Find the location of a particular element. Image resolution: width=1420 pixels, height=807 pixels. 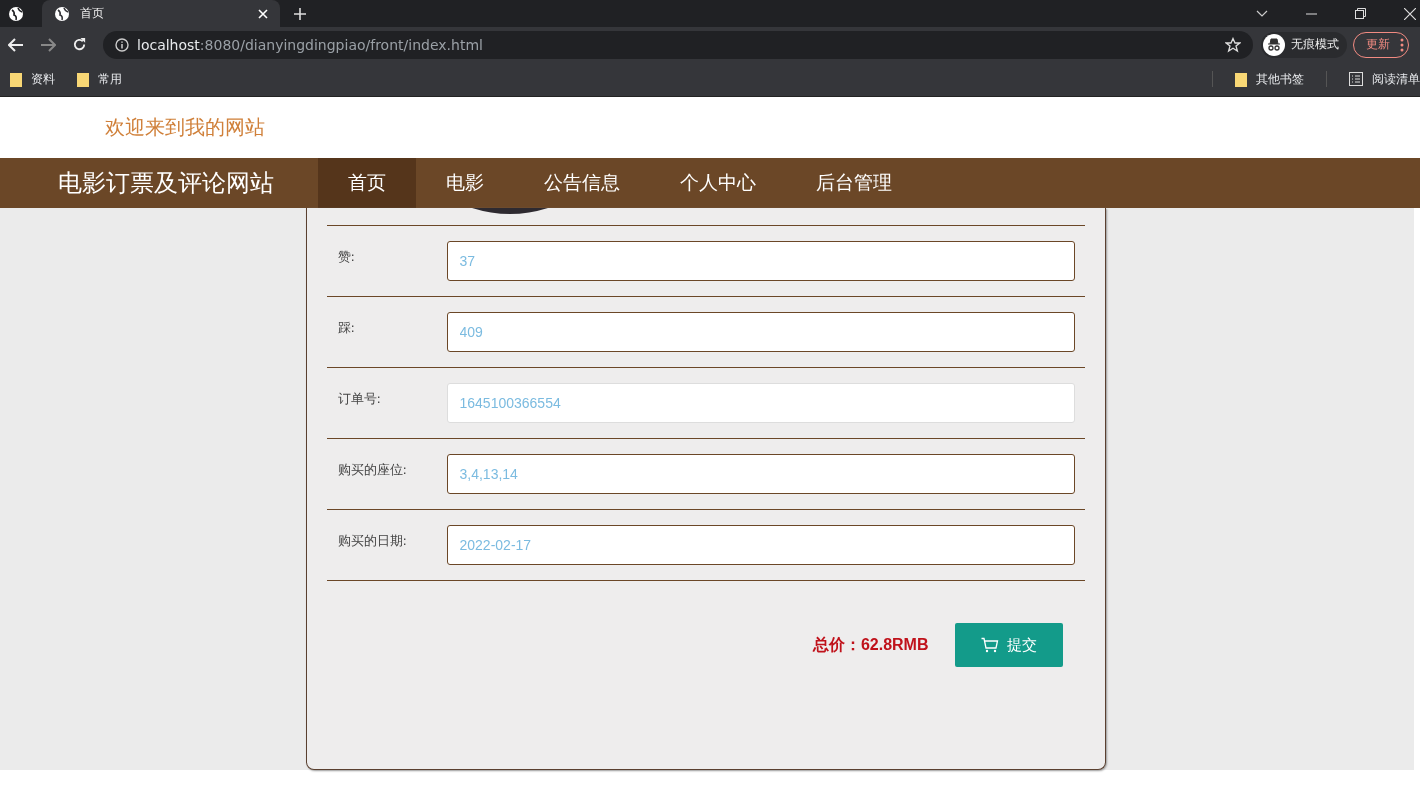

bookmark-folder: 其他书签 is located at coordinates (1269, 79).